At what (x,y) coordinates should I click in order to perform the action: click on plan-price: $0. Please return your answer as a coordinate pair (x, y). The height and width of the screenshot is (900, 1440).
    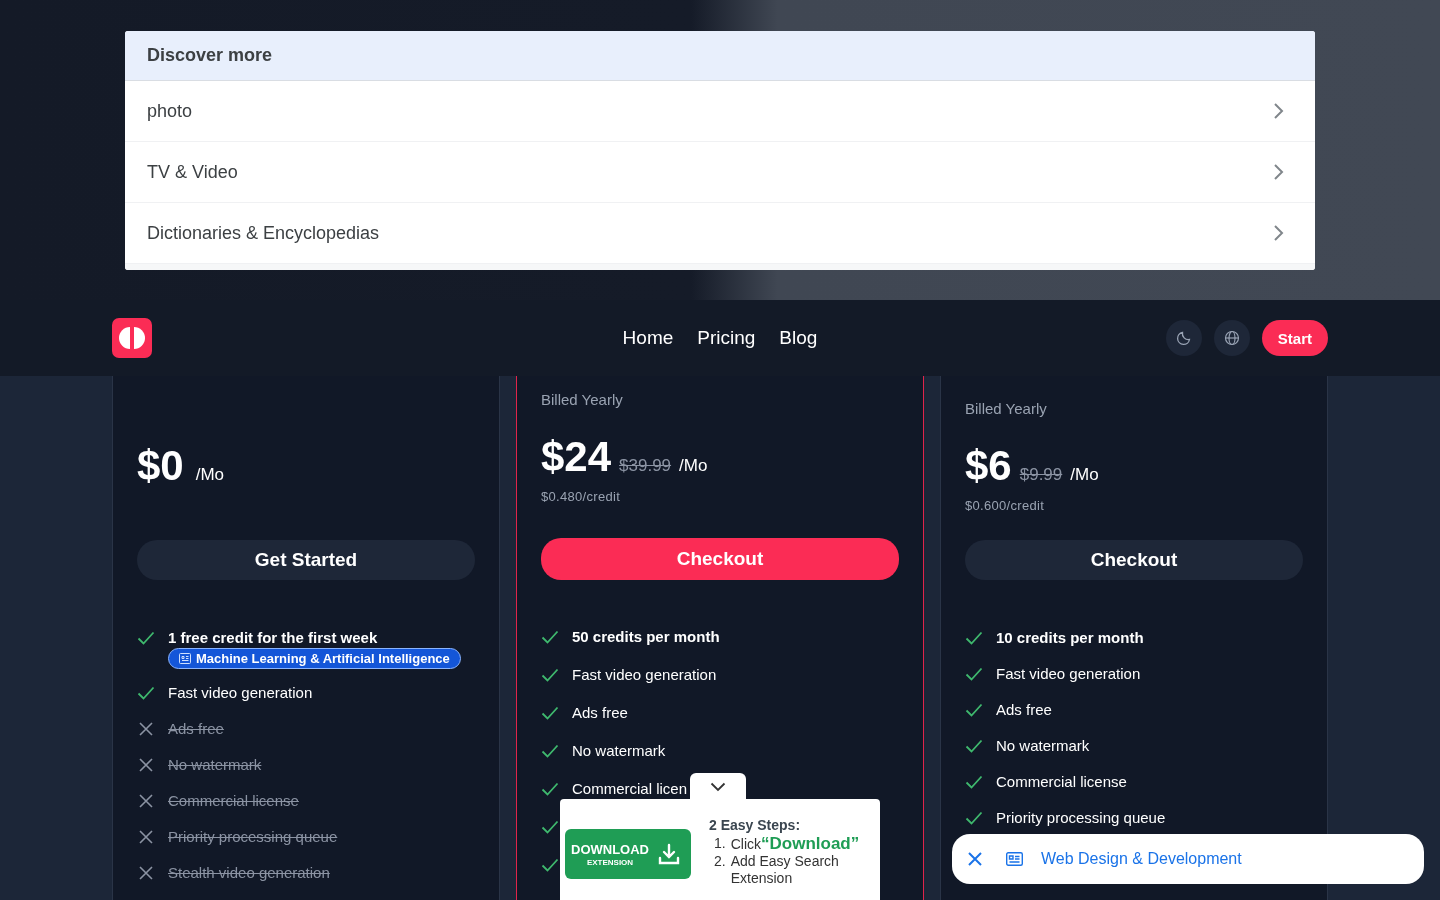
    Looking at the image, I should click on (160, 466).